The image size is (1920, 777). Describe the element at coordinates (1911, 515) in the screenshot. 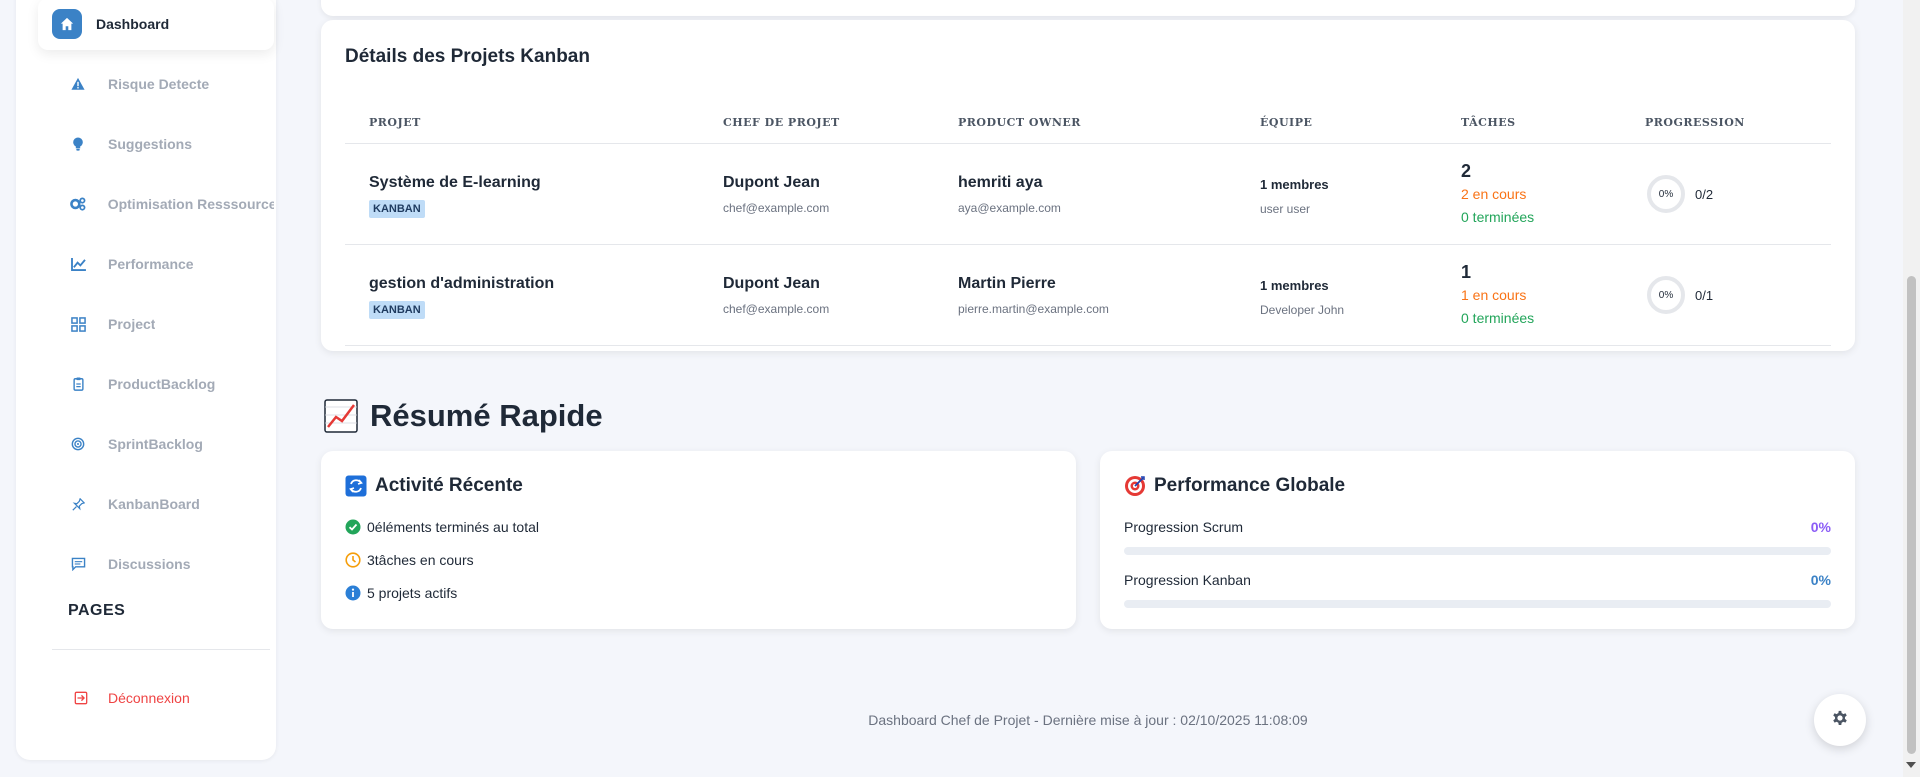

I see `scrollbar-thumb` at that location.